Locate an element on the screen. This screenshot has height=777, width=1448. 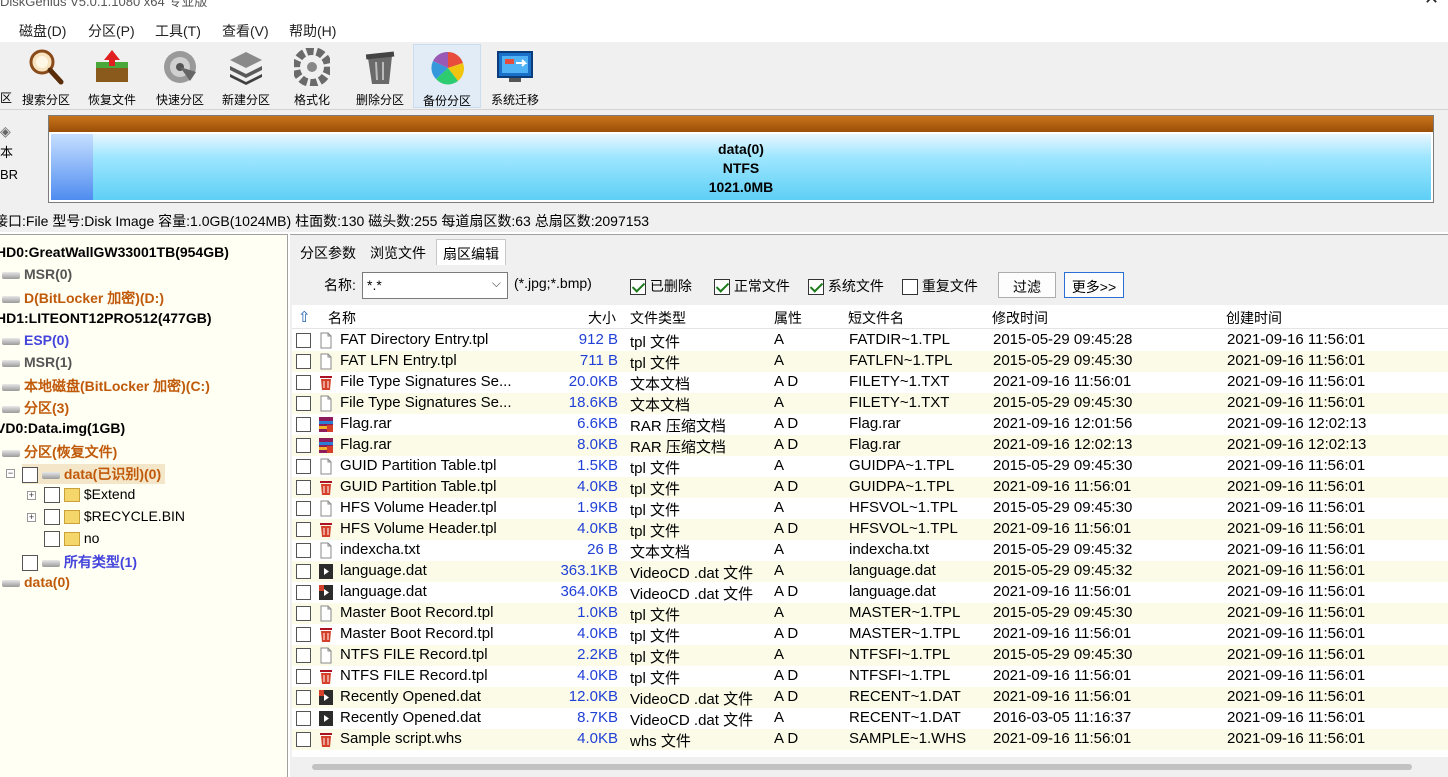
column-size: 大小 is located at coordinates (602, 318).